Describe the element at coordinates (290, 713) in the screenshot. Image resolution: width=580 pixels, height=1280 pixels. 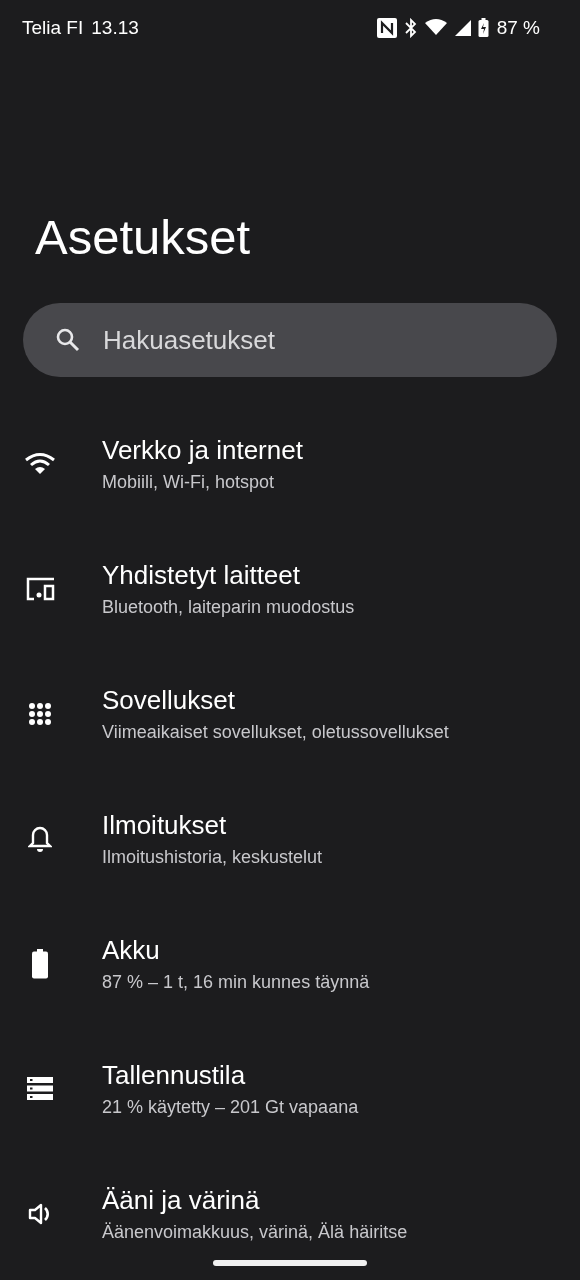
I see `settings-item: Sovellukset Viimeaikaiset sovellukset, oletussovellukset` at that location.